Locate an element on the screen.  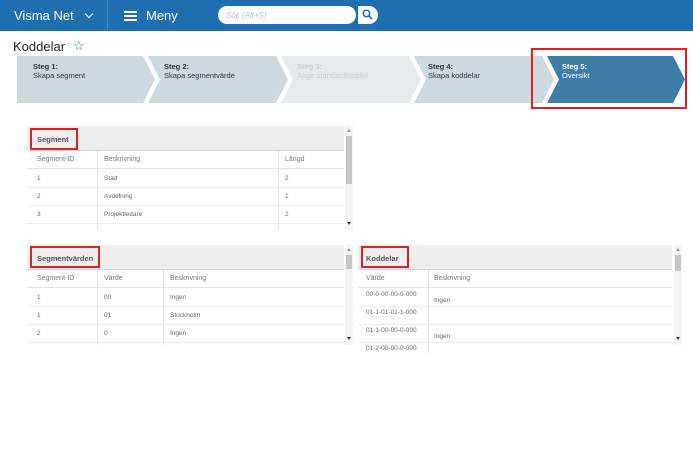
table-cell: Stad is located at coordinates (111, 178).